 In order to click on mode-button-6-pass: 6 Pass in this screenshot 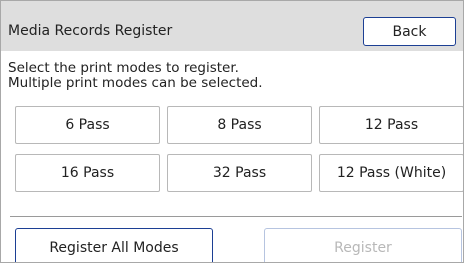, I will do `click(87, 125)`.